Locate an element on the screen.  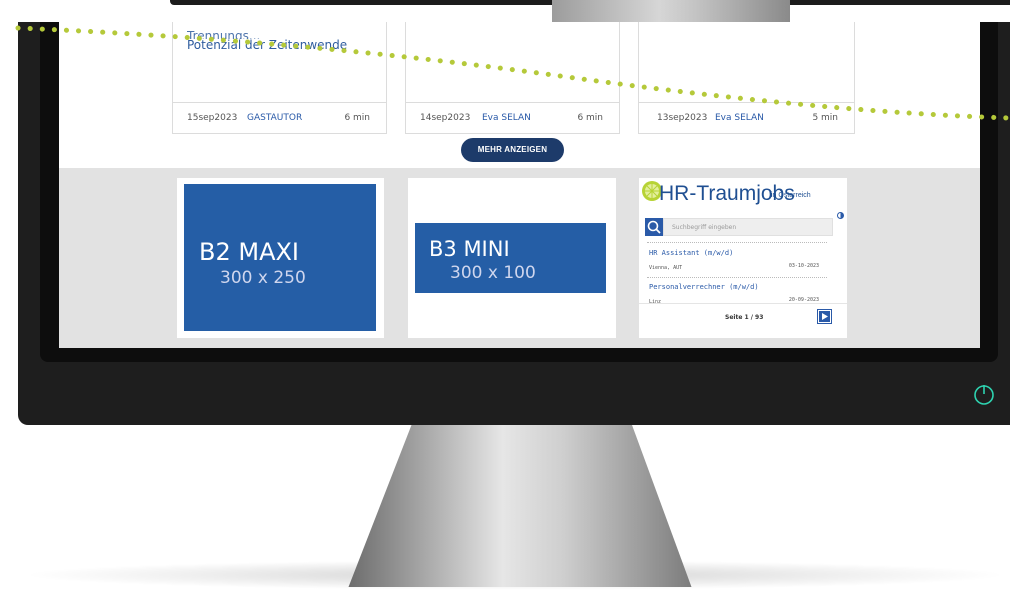
hr-logo-sub: in Österreich is located at coordinates (791, 195).